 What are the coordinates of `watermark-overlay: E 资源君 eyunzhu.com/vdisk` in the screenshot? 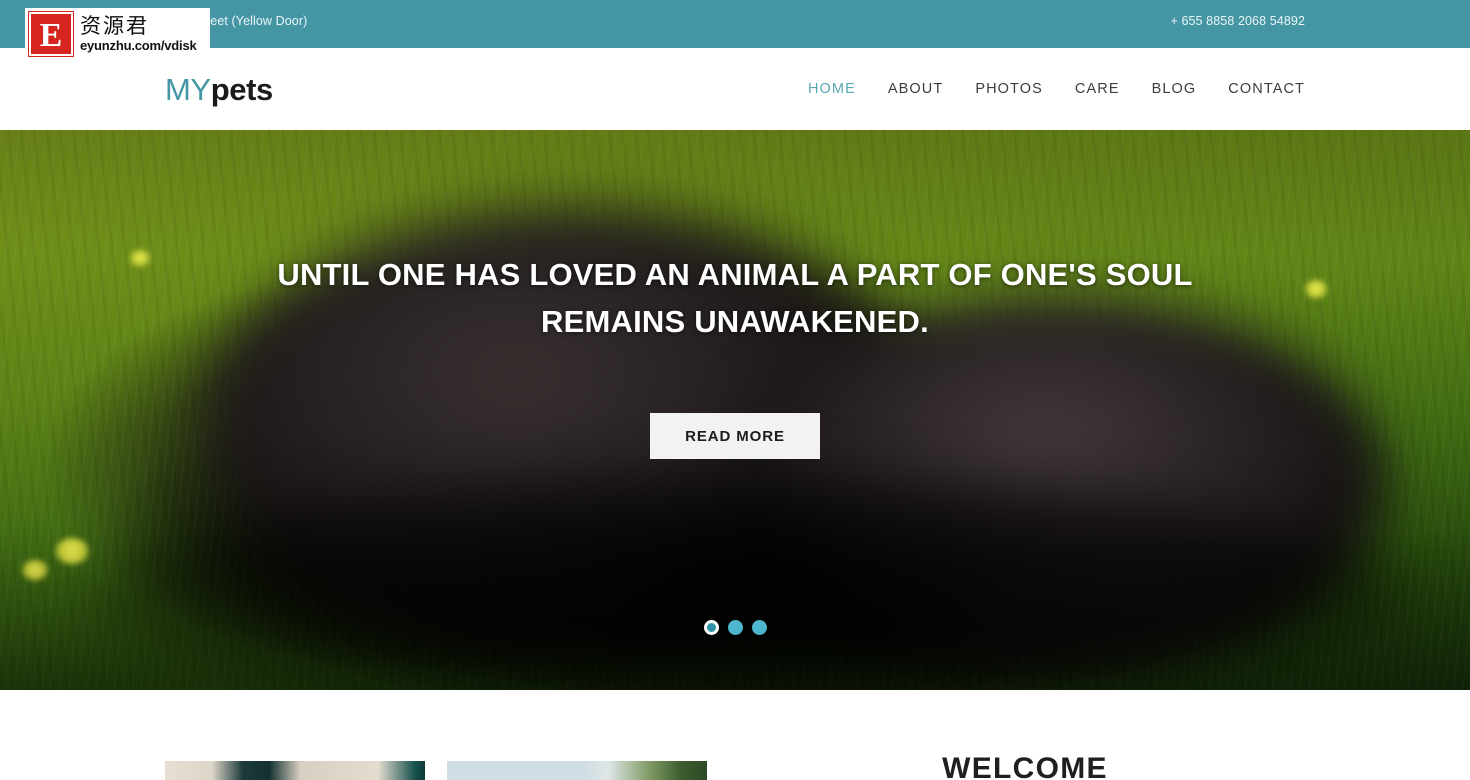 It's located at (117, 34).